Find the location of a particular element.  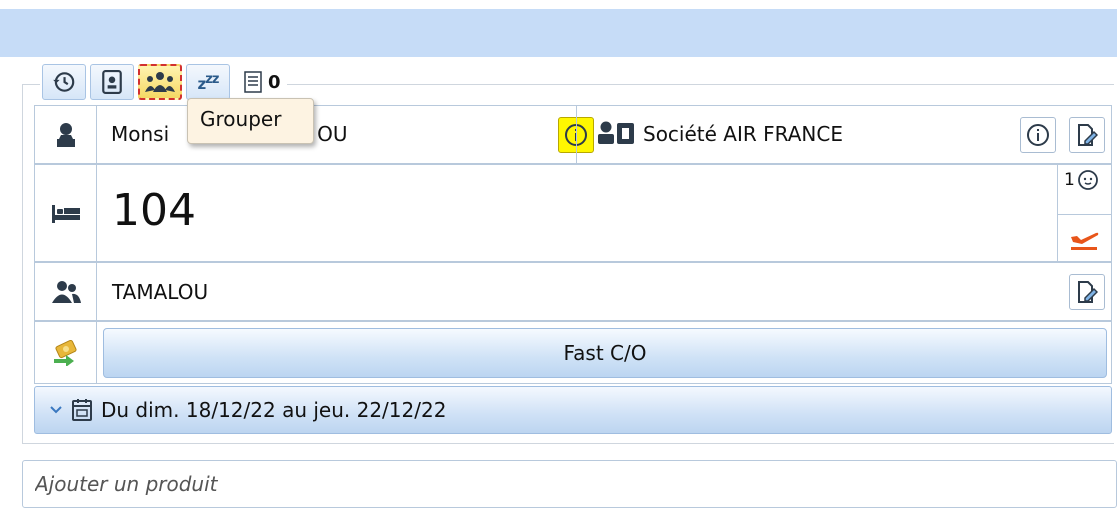

stay-dates-bar: Du dim. 18/12/22 au jeu. 22/12/22 is located at coordinates (573, 410).